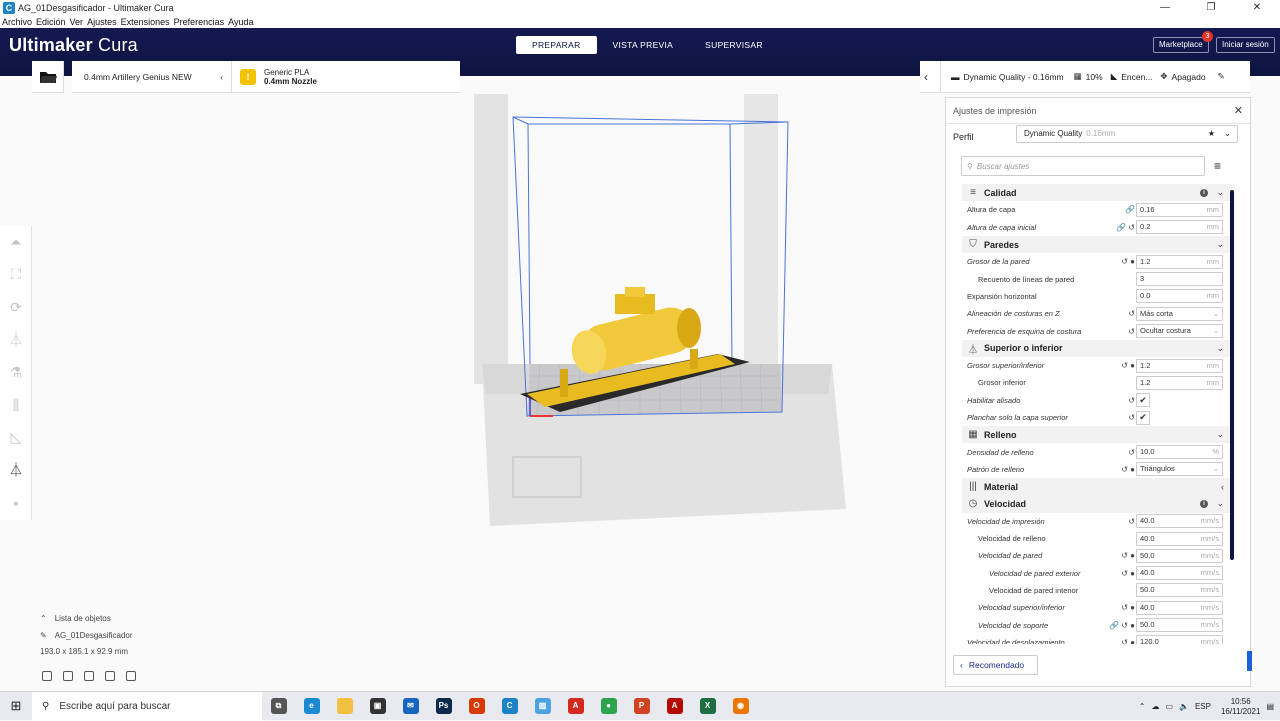 Image resolution: width=1280 pixels, height=721 pixels. I want to click on tab-vista-previa: VISTA PREVIA, so click(643, 45).